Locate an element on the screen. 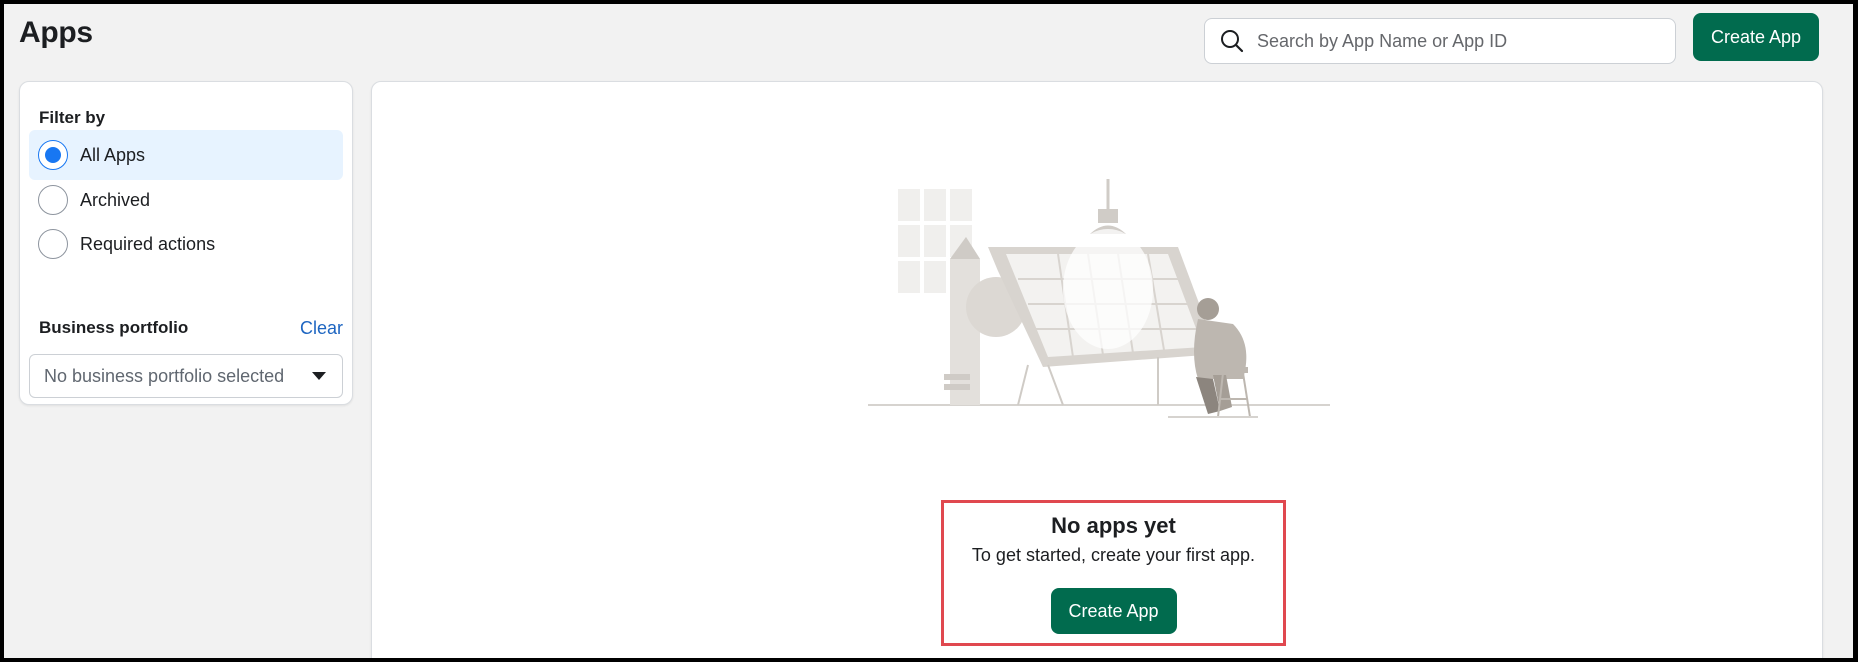  filter-option-required-actions: Required actions is located at coordinates (186, 244).